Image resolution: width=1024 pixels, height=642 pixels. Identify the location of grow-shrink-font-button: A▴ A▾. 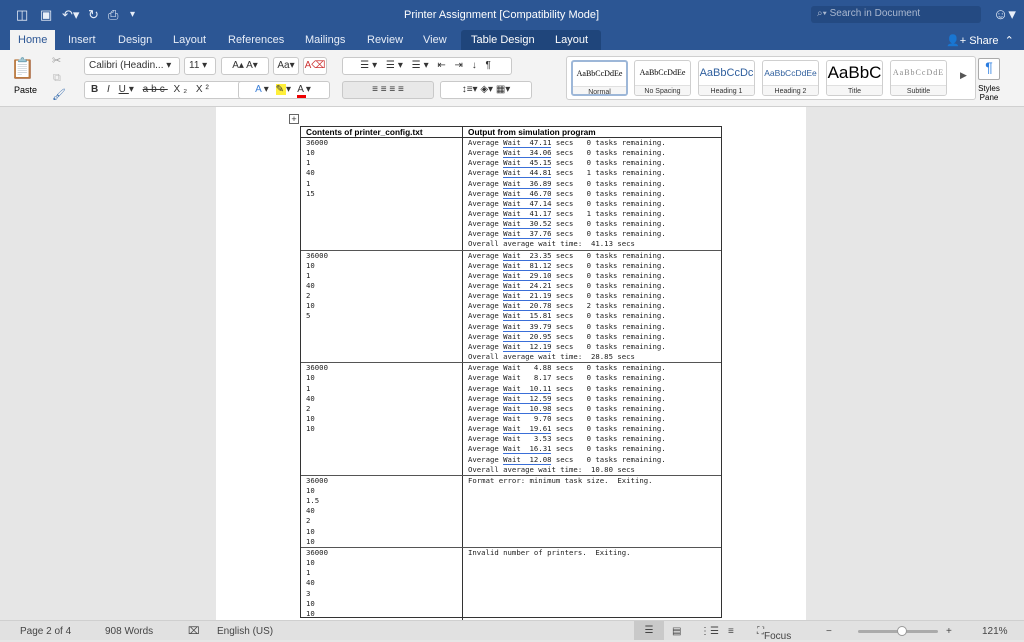
(245, 66).